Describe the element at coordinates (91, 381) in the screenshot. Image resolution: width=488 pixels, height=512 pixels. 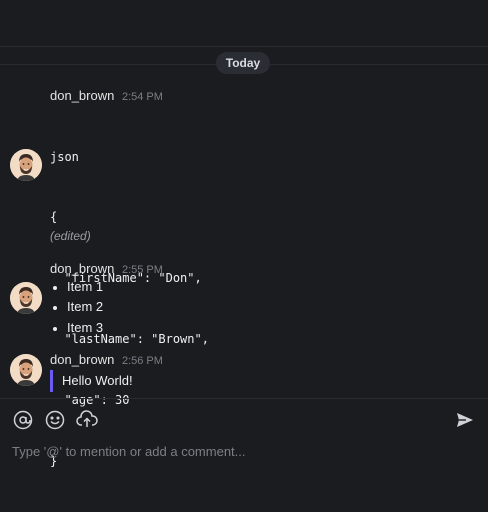
I see `blockquote: Hello World!` at that location.